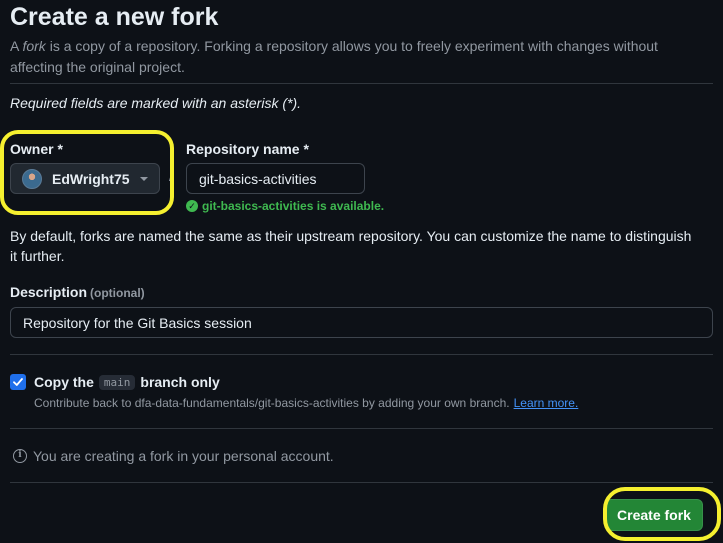 This screenshot has height=543, width=723. I want to click on owner-select: EdWright75, so click(85, 178).